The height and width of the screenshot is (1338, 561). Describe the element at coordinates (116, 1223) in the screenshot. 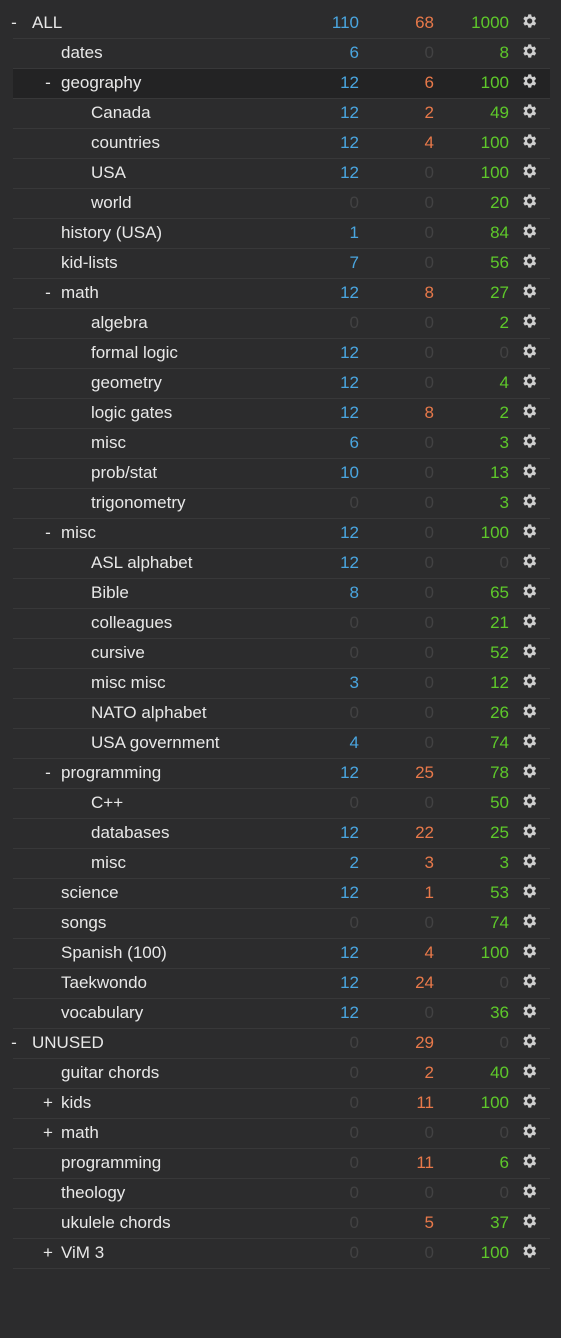

I see `deck-name: ukulele chords` at that location.